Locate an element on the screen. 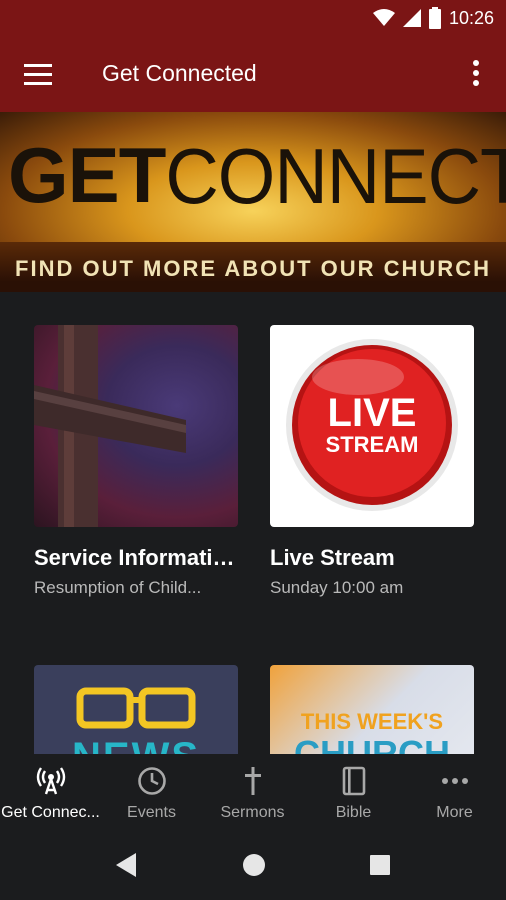  system-navigation-bar is located at coordinates (253, 865).